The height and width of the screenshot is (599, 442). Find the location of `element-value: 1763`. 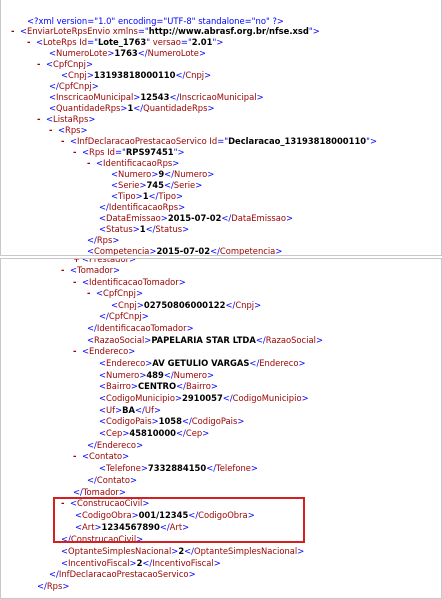

element-value: 1763 is located at coordinates (126, 53).